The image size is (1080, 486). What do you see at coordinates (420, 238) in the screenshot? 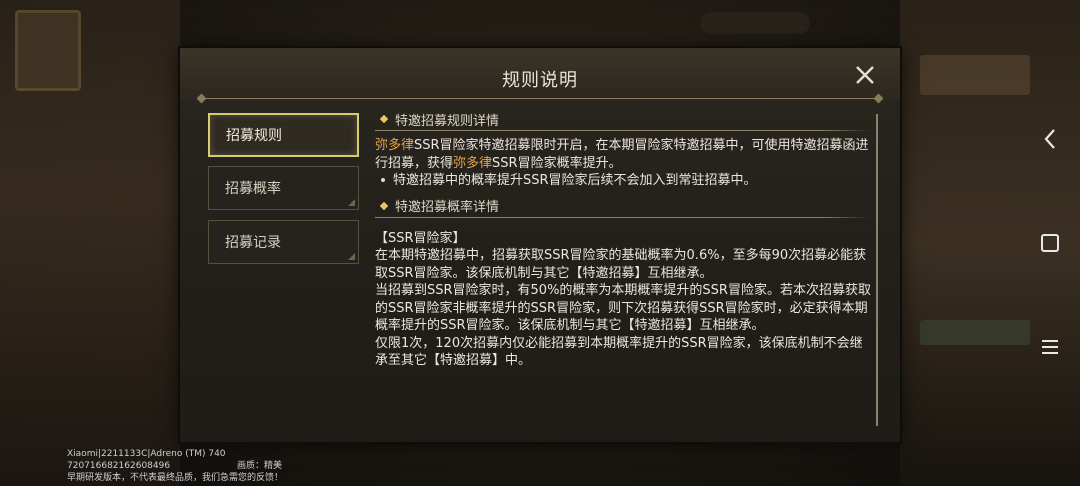
I see `probability-heading: 【SSR冒险家】` at bounding box center [420, 238].